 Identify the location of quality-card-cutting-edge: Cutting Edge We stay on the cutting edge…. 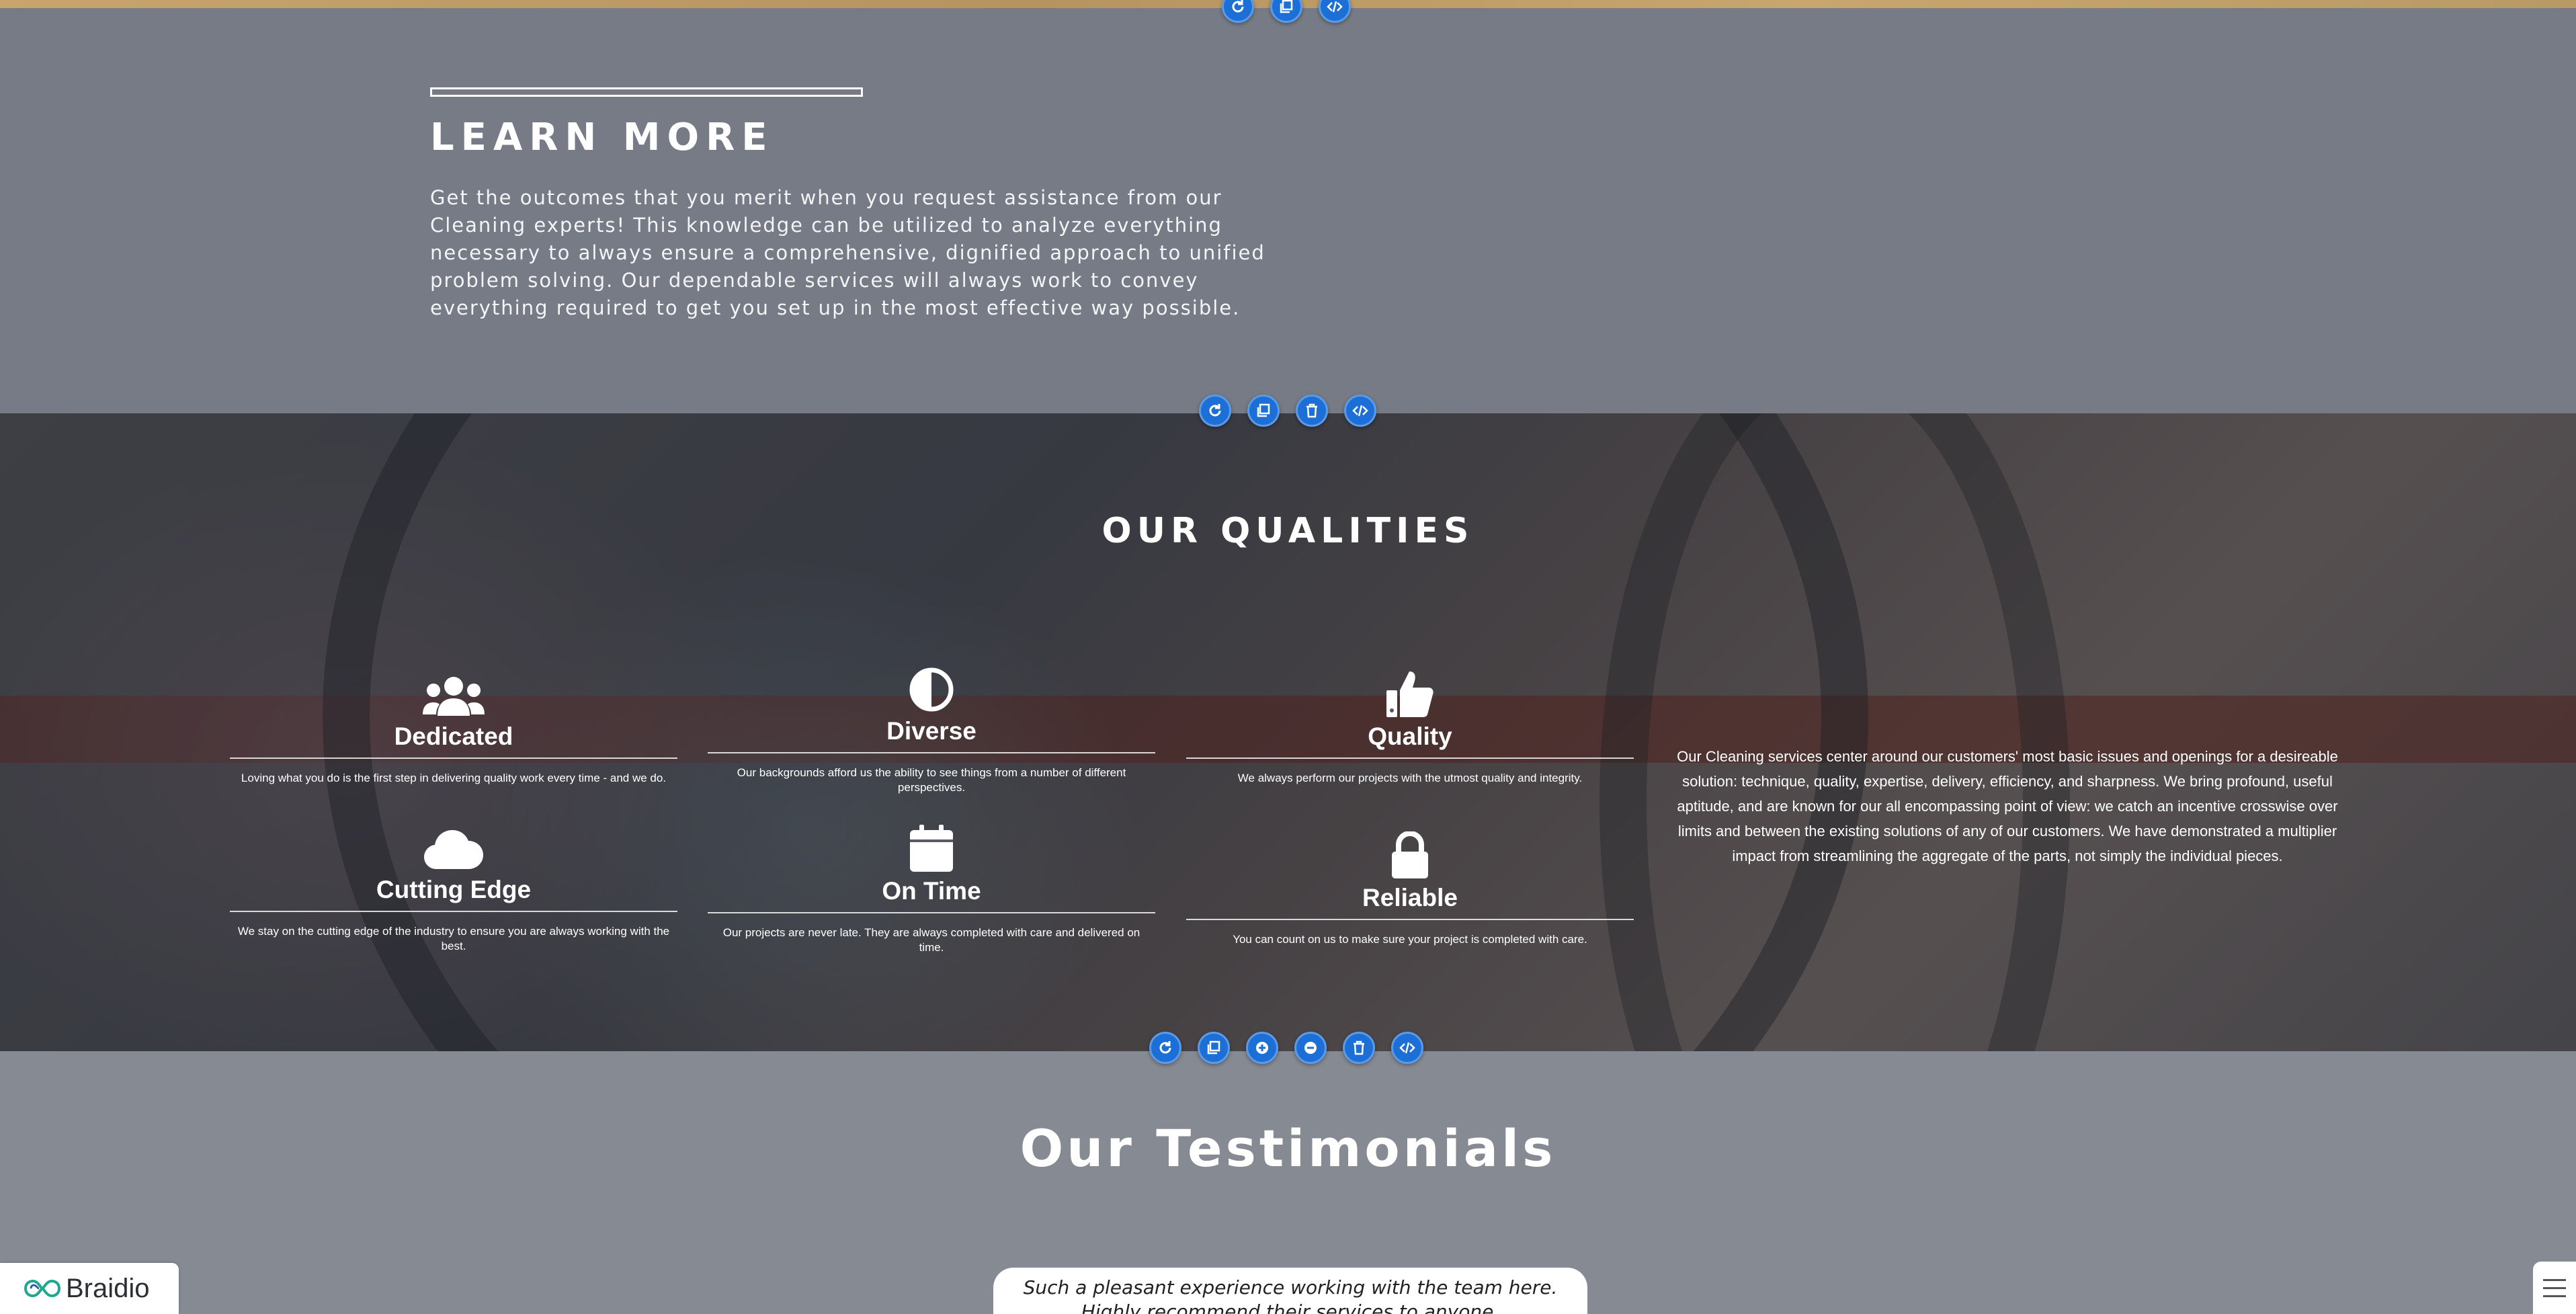
(453, 891).